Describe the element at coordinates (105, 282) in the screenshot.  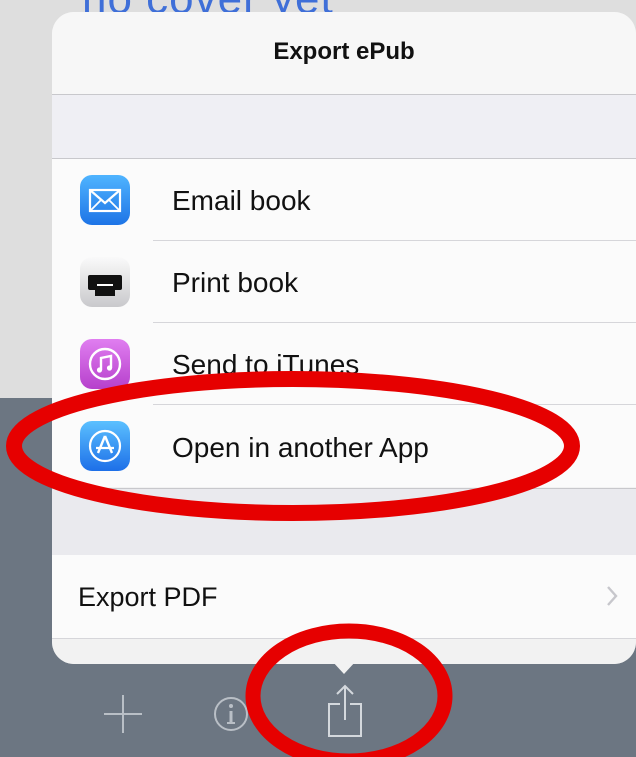
I see `printer-icon` at that location.